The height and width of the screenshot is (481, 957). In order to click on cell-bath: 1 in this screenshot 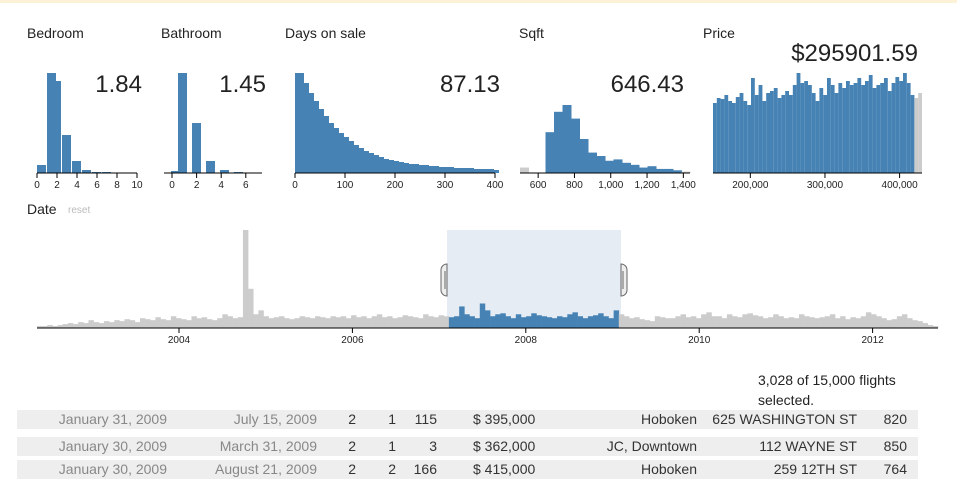, I will do `click(392, 419)`.